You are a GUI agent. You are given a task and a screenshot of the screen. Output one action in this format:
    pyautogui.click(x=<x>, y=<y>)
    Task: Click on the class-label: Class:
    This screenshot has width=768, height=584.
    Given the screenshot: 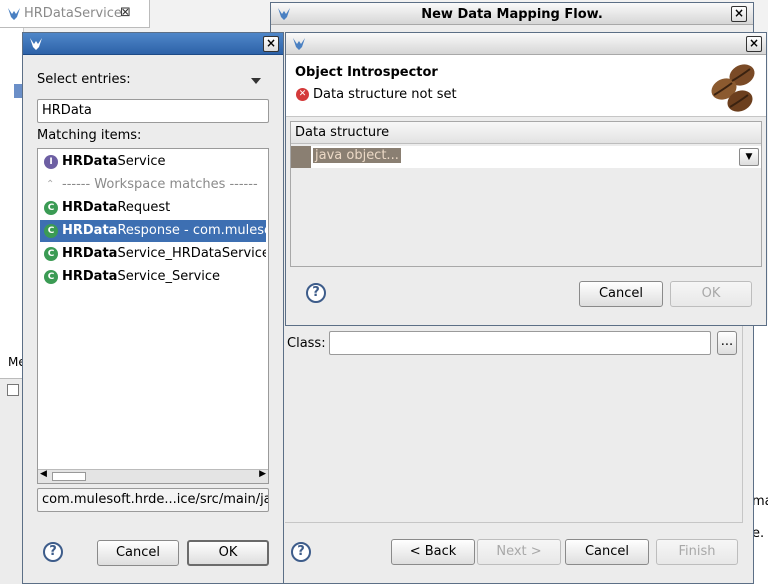 What is the action you would take?
    pyautogui.click(x=306, y=343)
    